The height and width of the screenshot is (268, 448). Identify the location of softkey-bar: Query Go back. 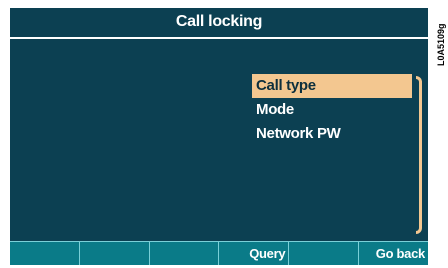
(219, 253).